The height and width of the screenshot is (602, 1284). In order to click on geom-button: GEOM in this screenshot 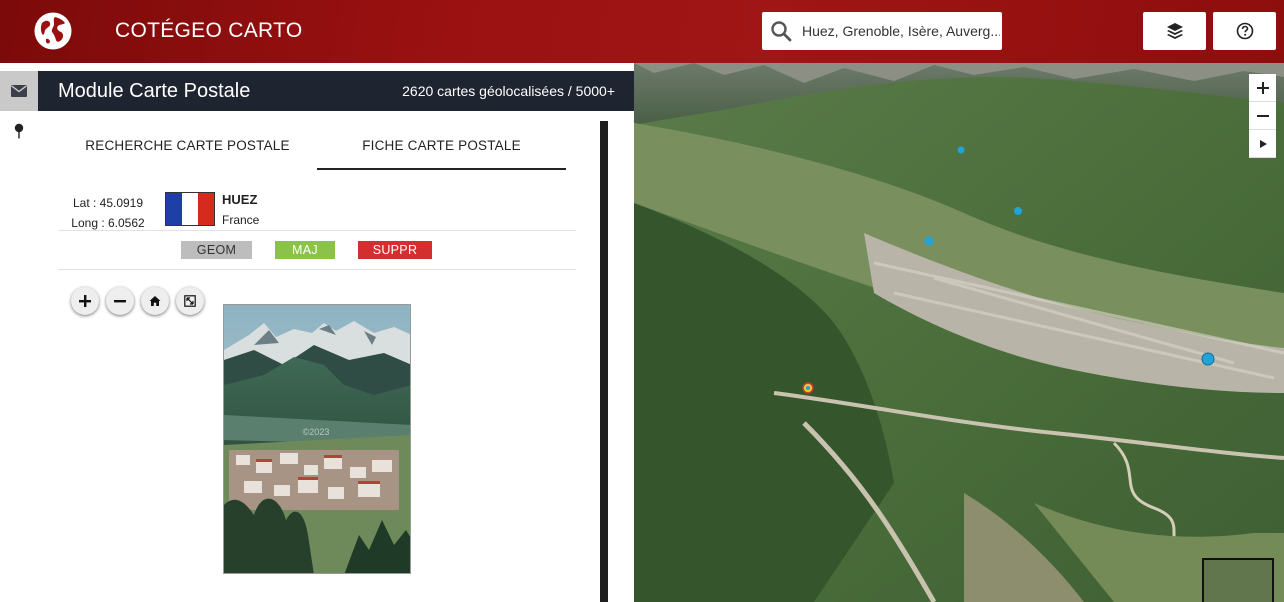, I will do `click(216, 250)`.